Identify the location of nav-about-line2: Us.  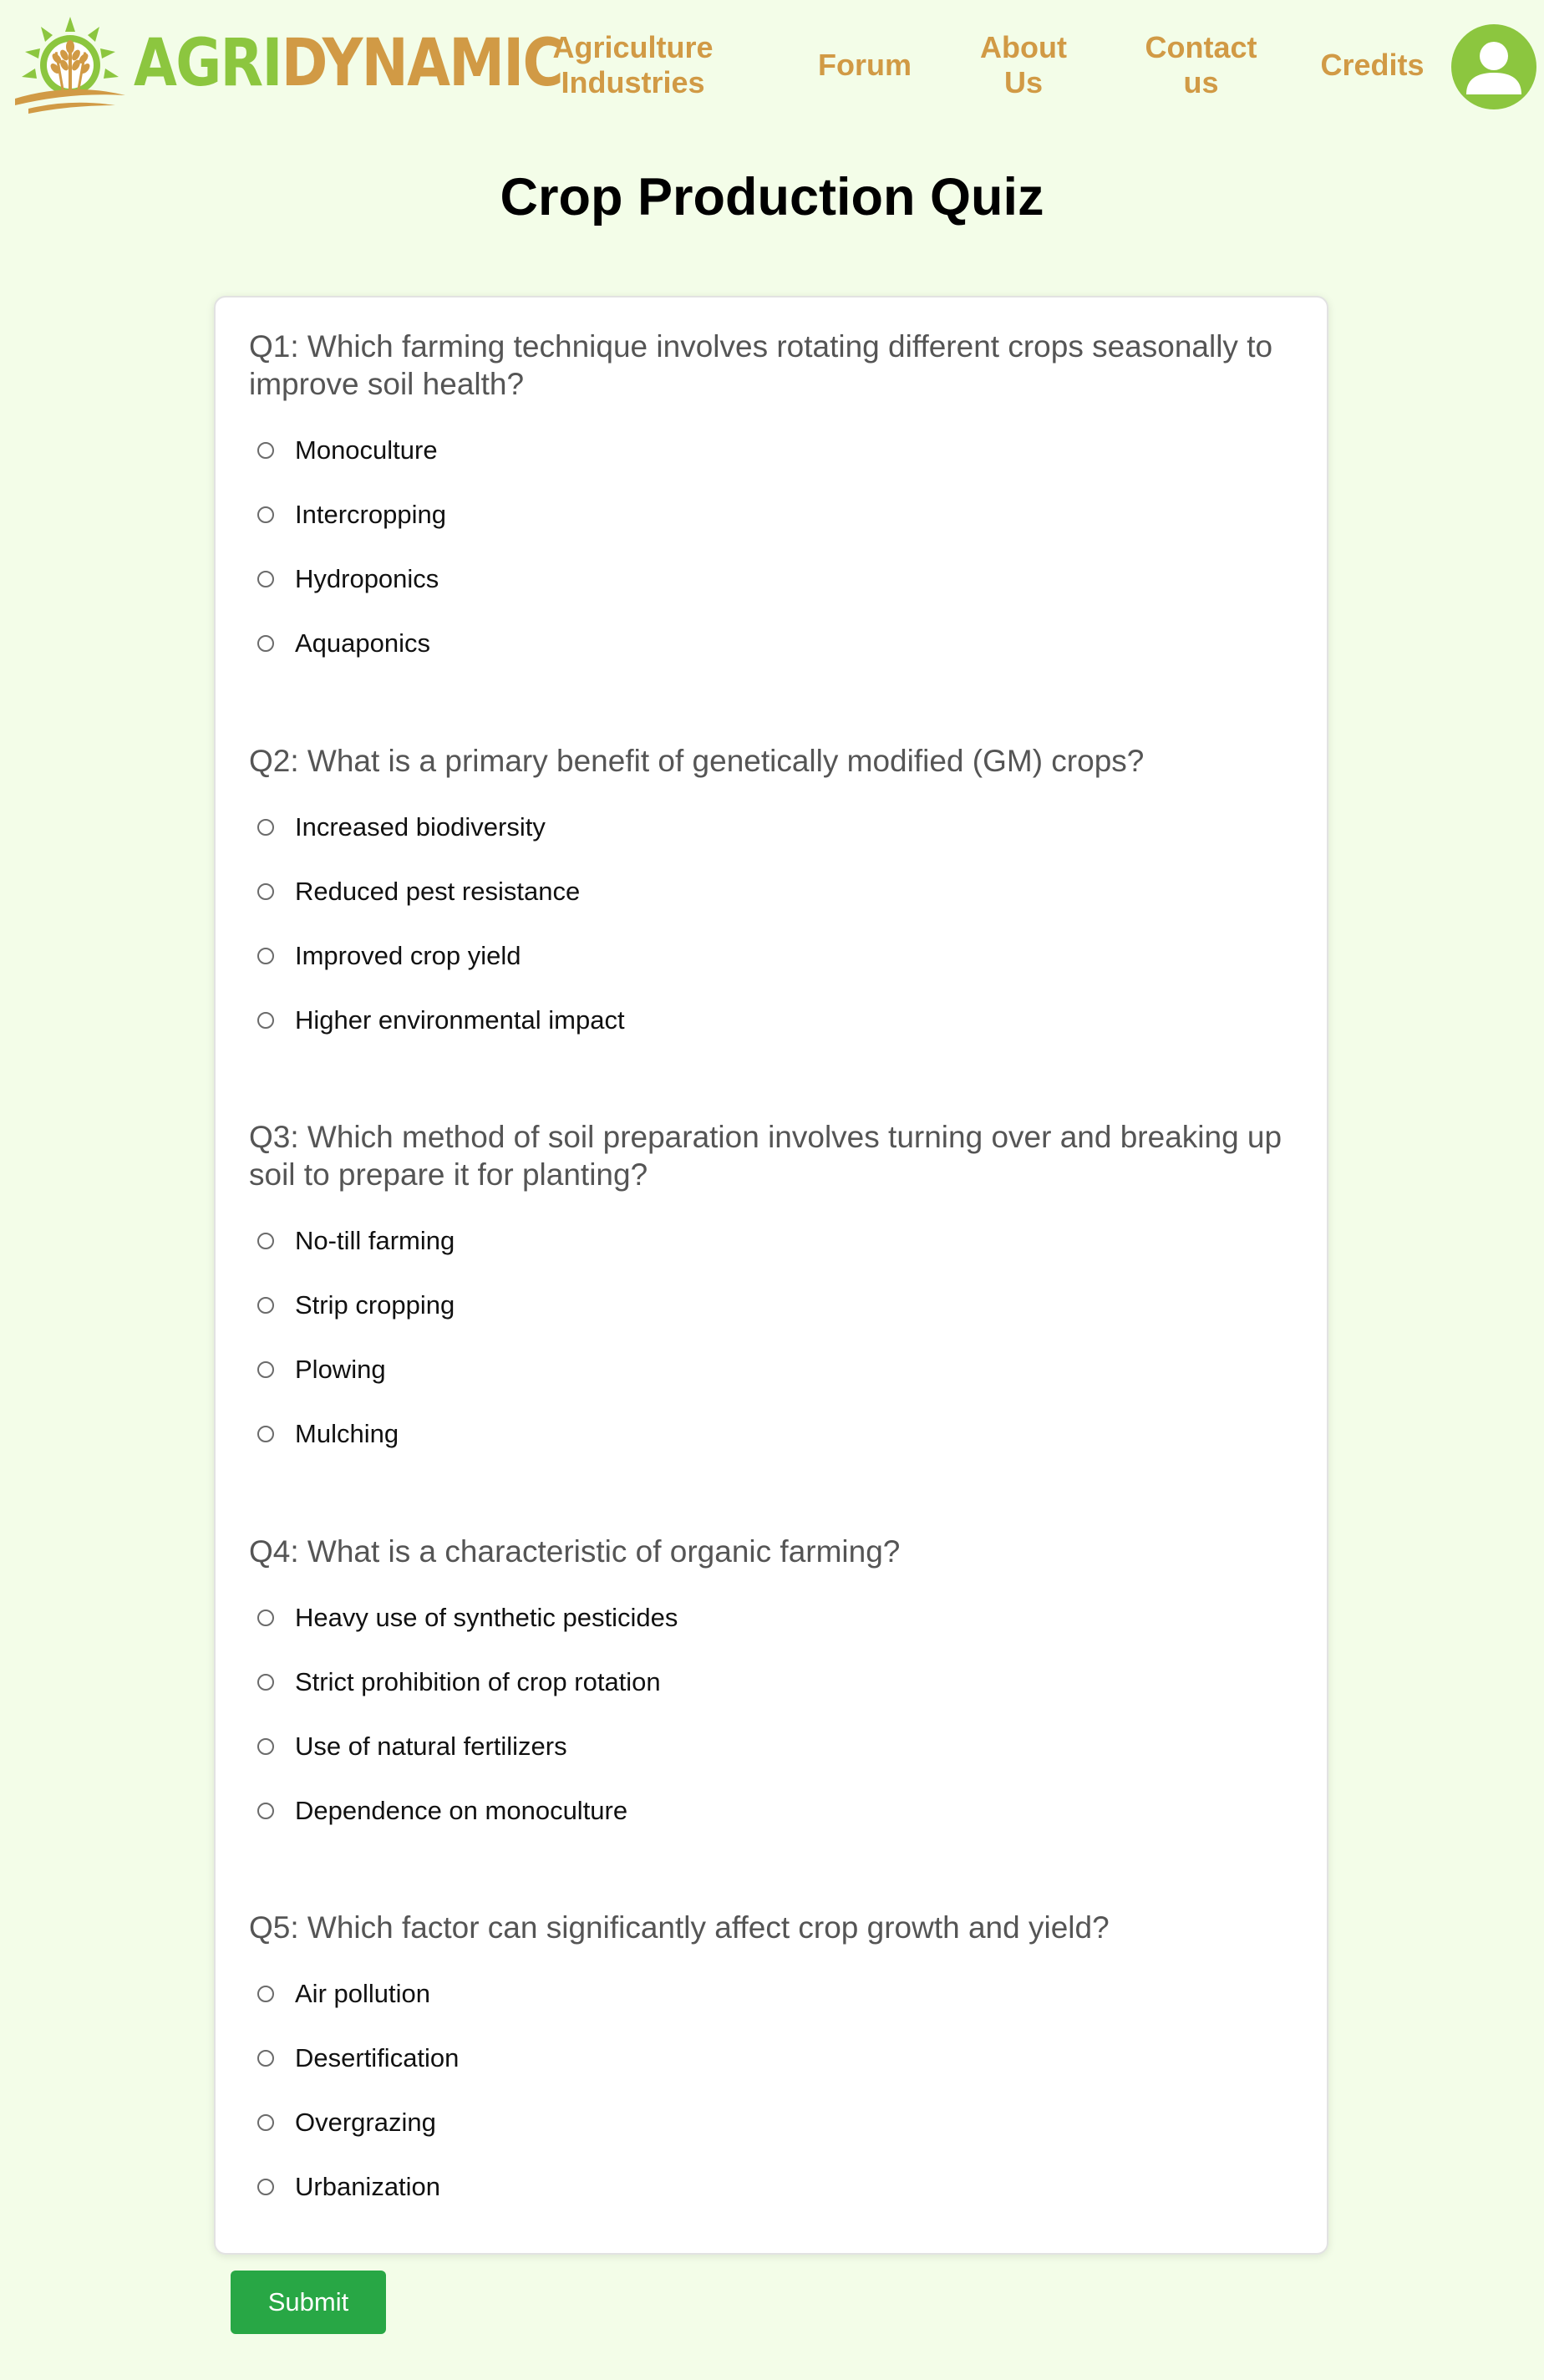
(1024, 82).